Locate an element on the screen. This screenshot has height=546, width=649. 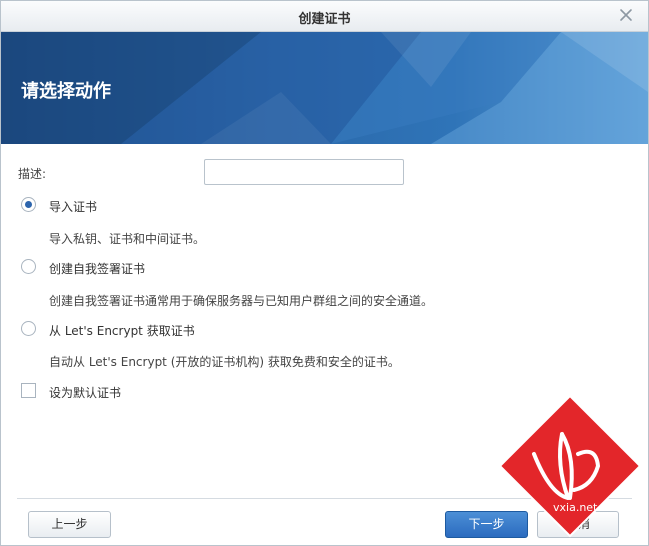
radio-lets-encrypt is located at coordinates (28, 328).